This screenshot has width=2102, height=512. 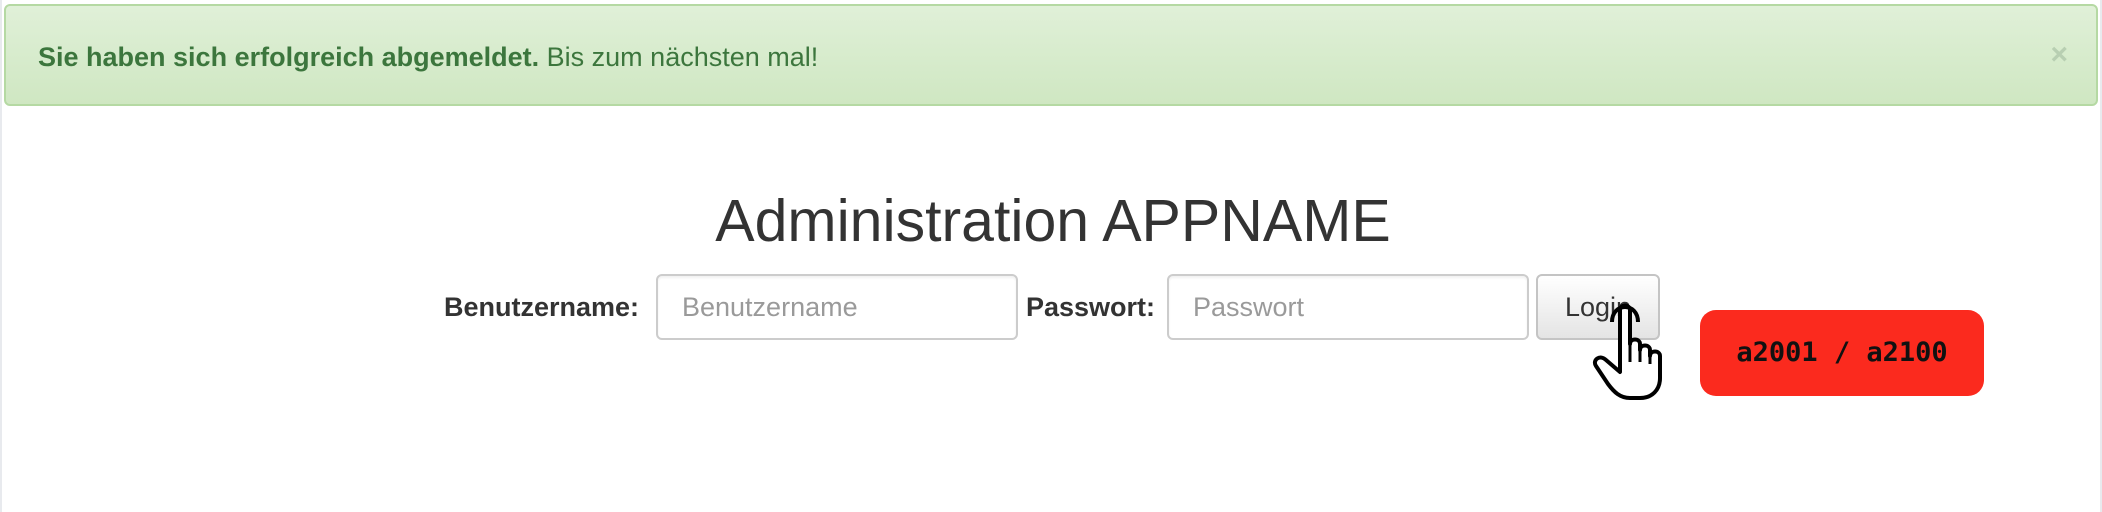 I want to click on password-label: Passwort:, so click(x=1091, y=307).